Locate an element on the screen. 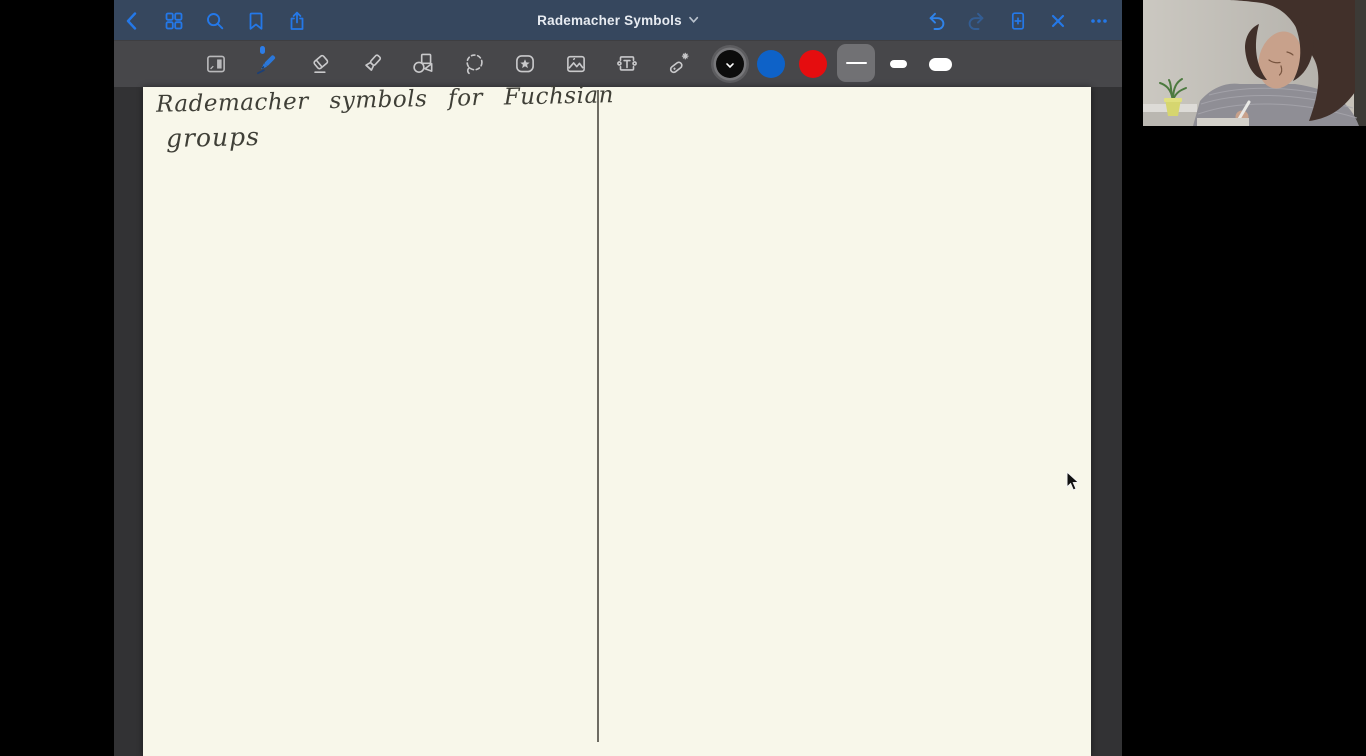  image-icon is located at coordinates (576, 64).